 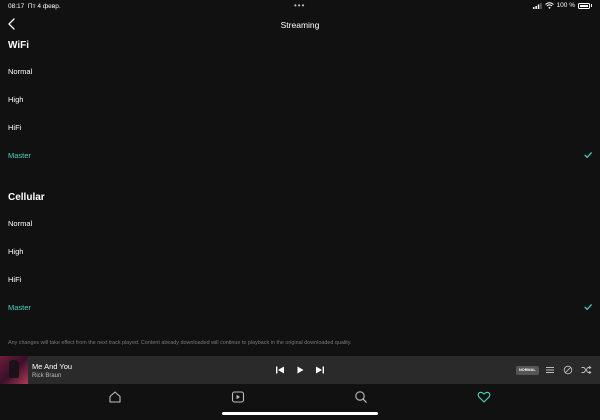 What do you see at coordinates (300, 224) in the screenshot?
I see `cellular-option-normal: Normal` at bounding box center [300, 224].